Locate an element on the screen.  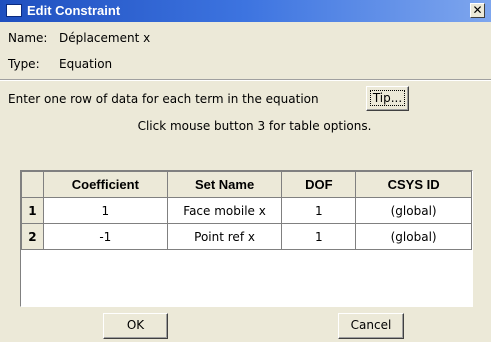
set-name-cell: Face mobile x is located at coordinates (224, 210).